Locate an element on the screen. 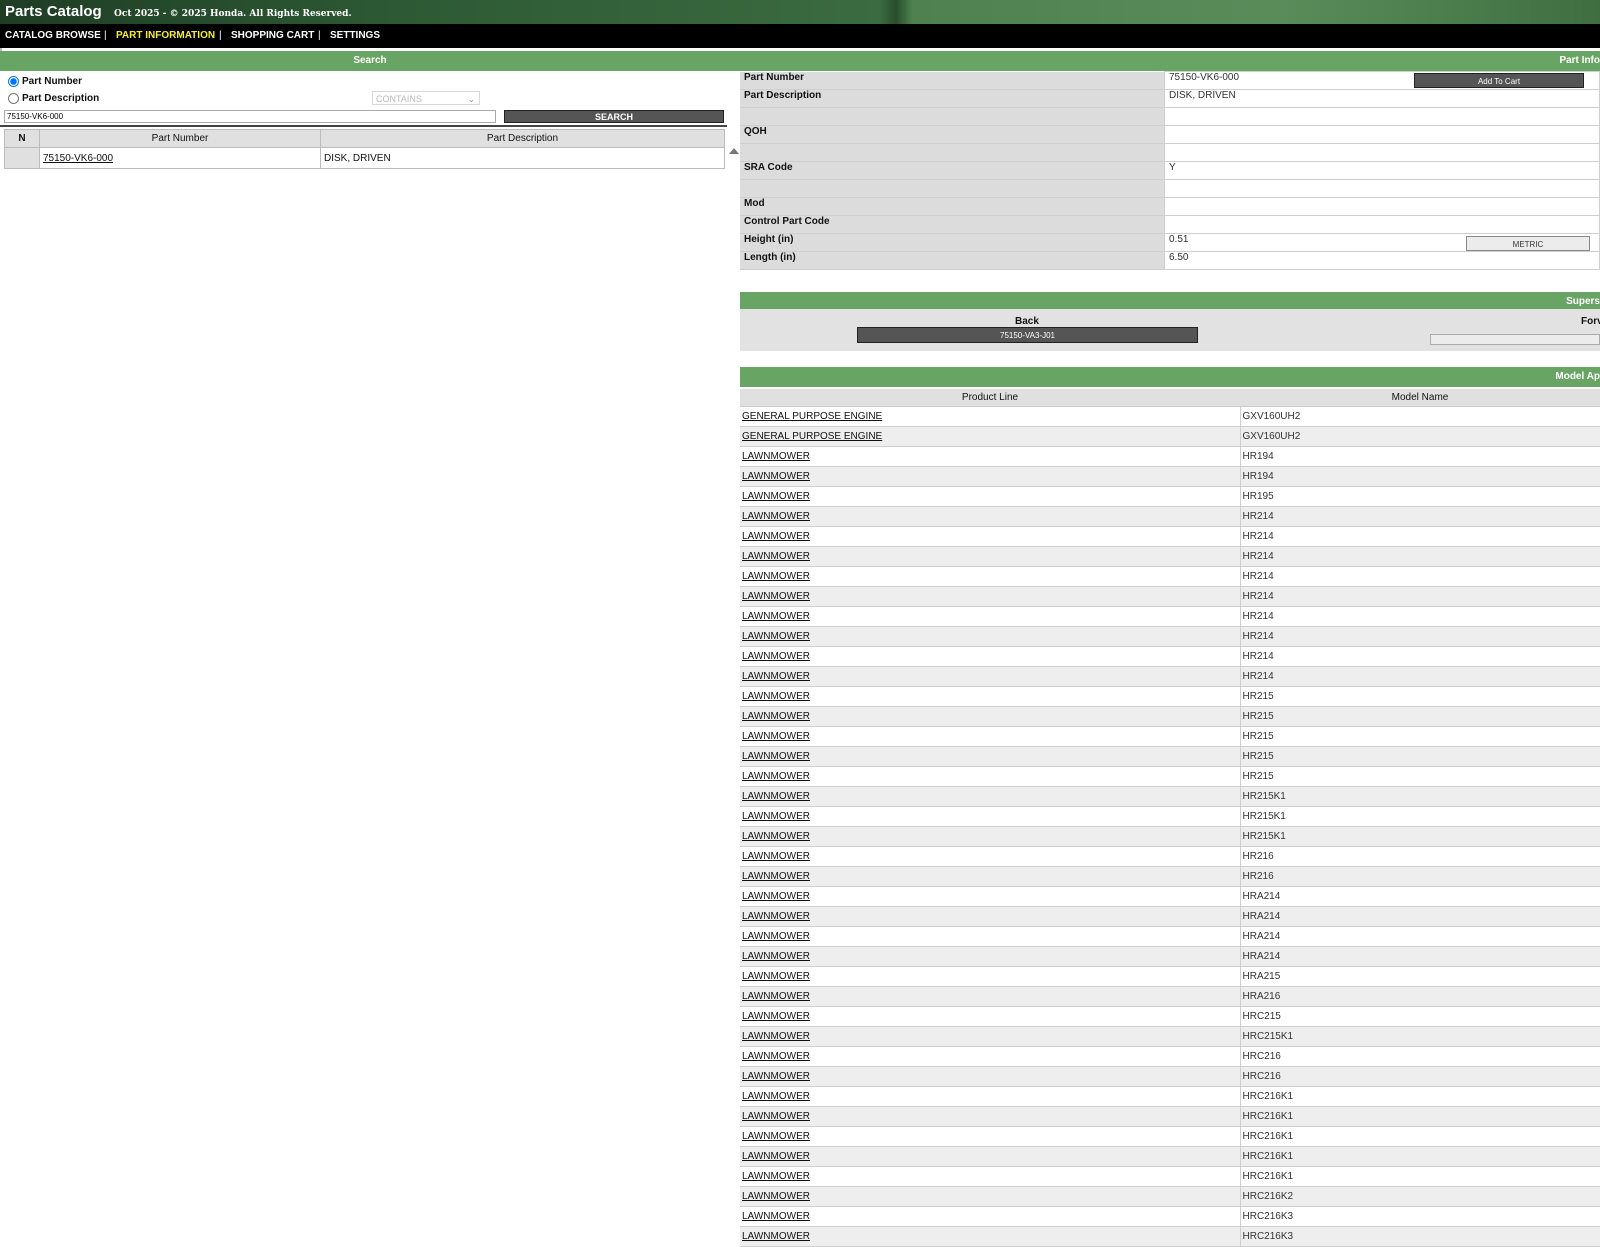 The height and width of the screenshot is (1247, 1600). nav-shopping-cart: SHOPPING CART is located at coordinates (272, 35).